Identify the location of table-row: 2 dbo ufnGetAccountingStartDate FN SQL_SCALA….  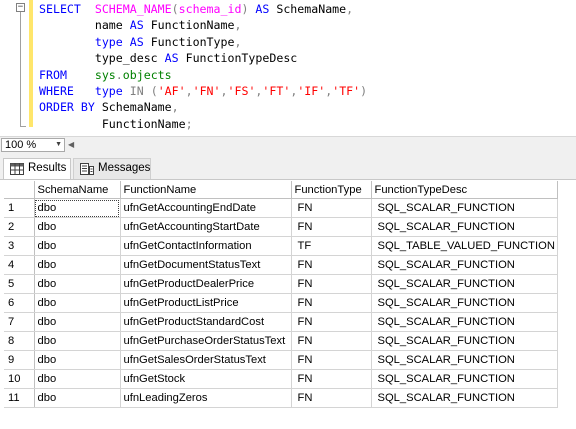
(281, 227).